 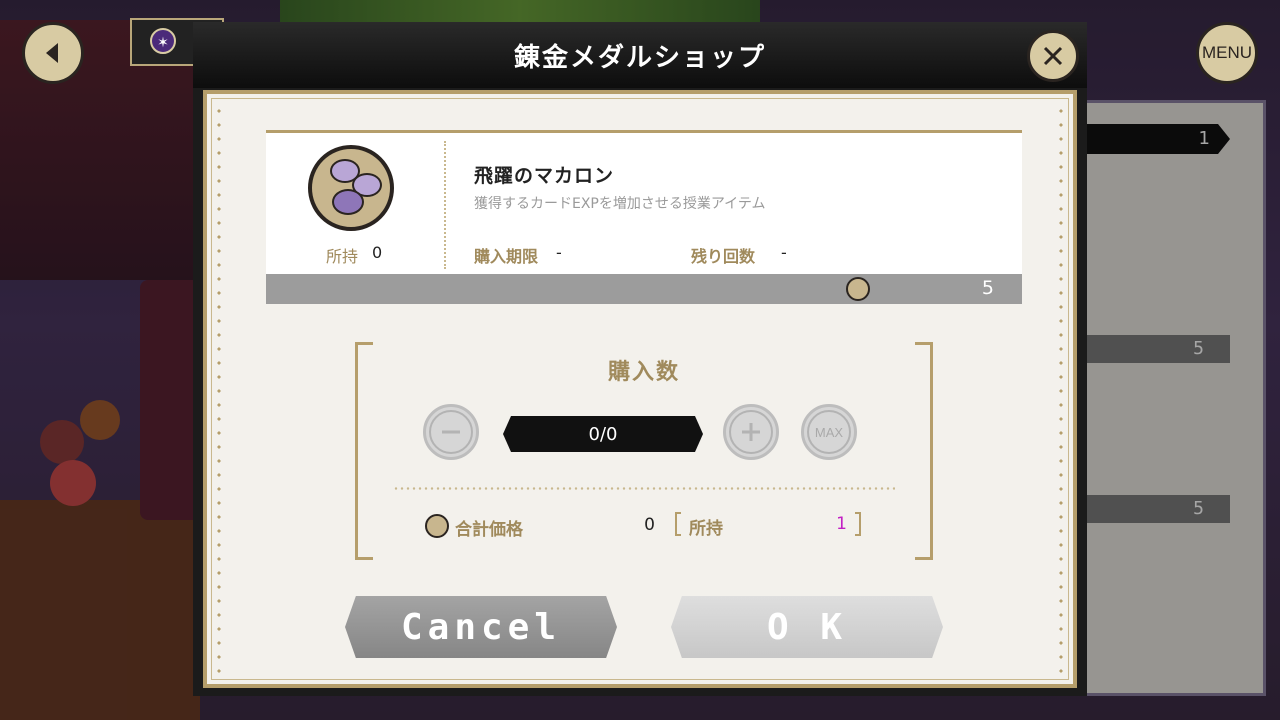 What do you see at coordinates (768, 526) in the screenshot?
I see `owned-medals: 所持 1` at bounding box center [768, 526].